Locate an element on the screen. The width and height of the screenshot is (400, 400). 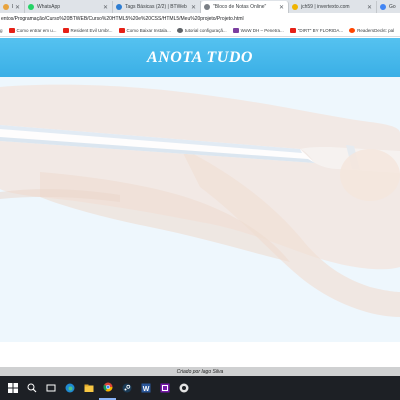
task-view-button is located at coordinates (50, 388).